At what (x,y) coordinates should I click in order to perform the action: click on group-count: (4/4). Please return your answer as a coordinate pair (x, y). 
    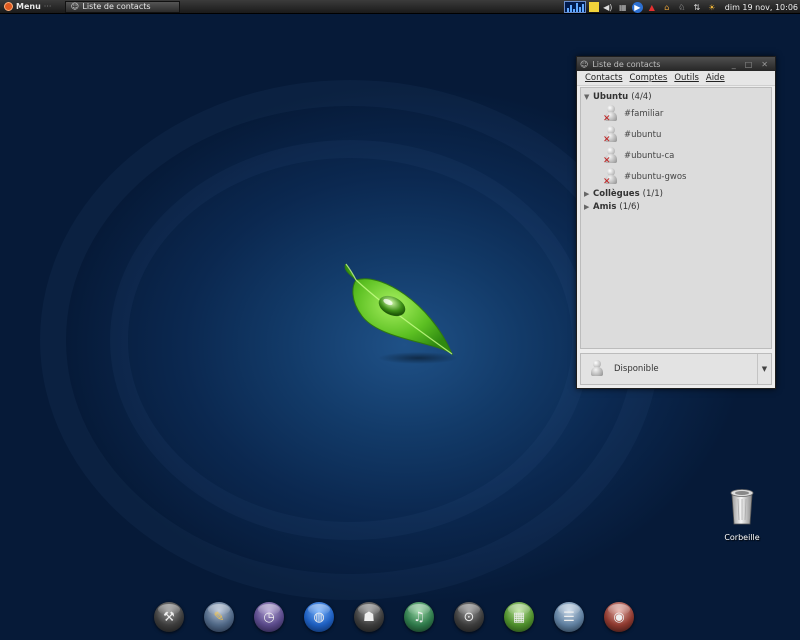
    Looking at the image, I should click on (641, 97).